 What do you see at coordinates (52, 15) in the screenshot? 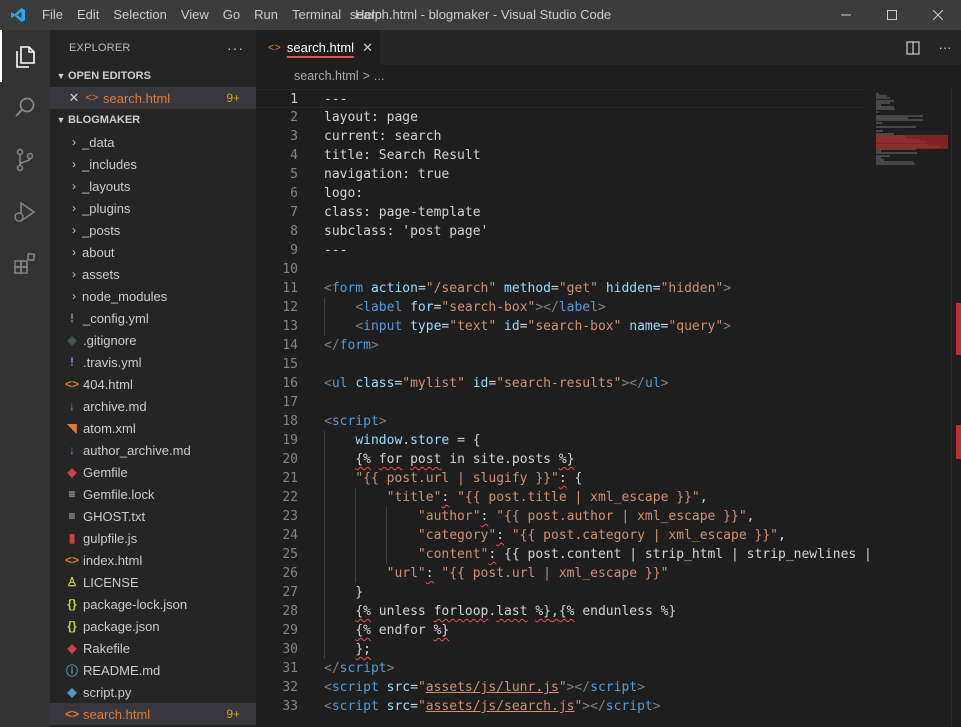
I see `menu-file: File` at bounding box center [52, 15].